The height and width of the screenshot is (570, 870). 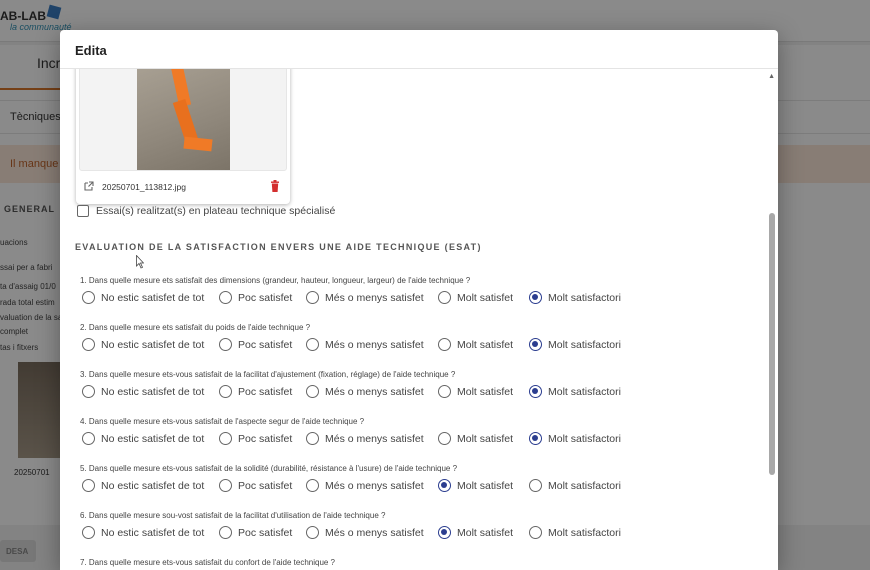 I want to click on attachment-card: 20250701_113812.jpg, so click(x=183, y=136).